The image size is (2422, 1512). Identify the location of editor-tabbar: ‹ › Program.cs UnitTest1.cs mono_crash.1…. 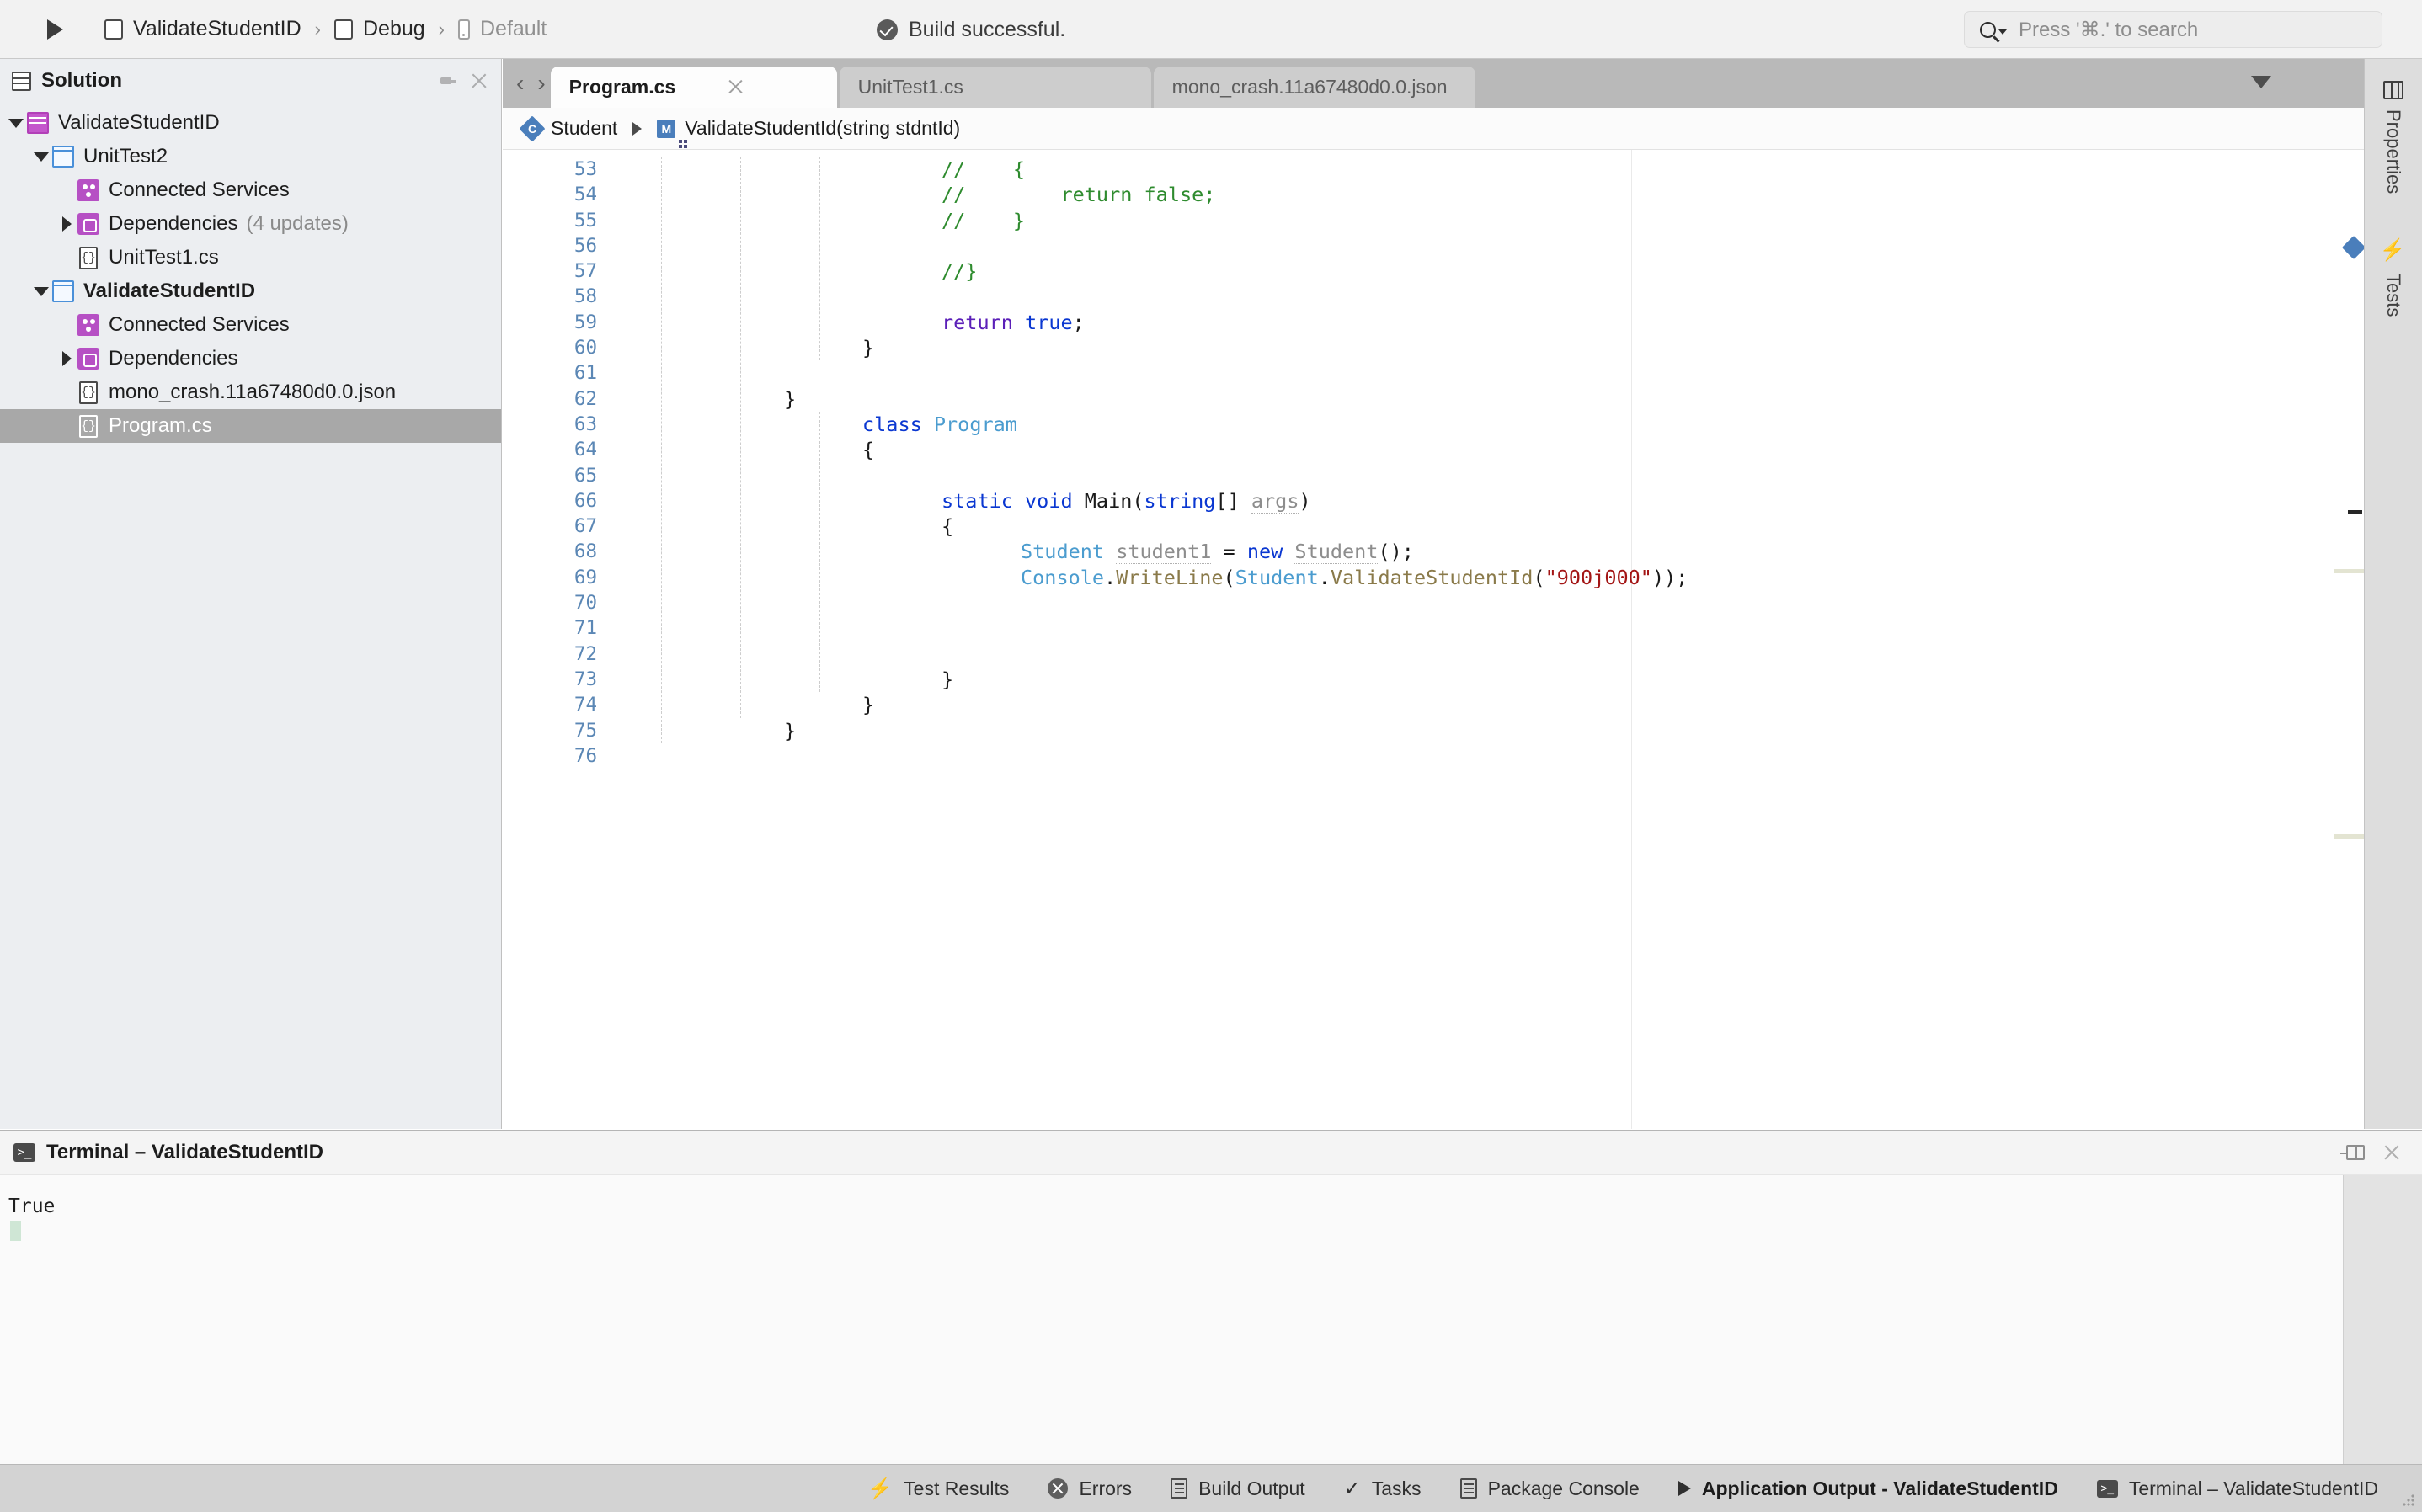
(1434, 84).